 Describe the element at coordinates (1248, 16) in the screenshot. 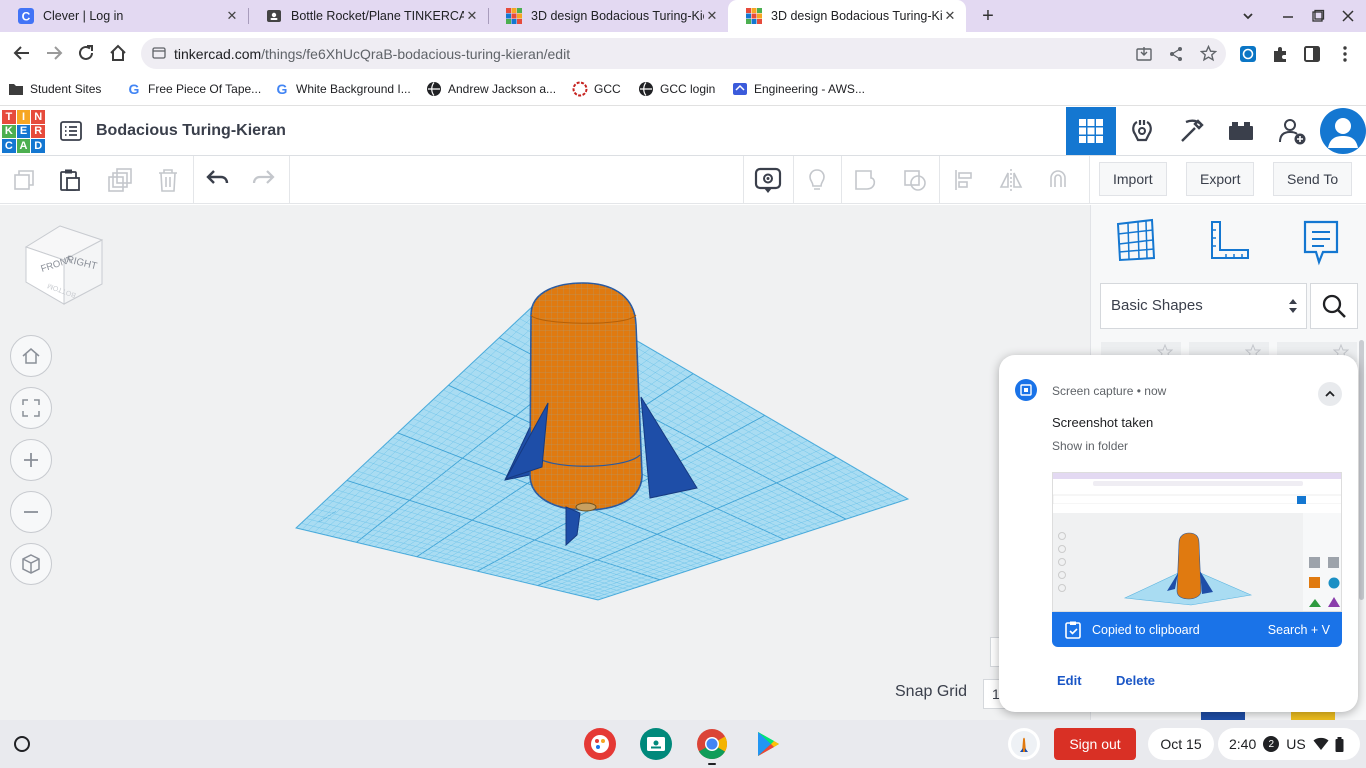

I see `tab-search-icon` at that location.